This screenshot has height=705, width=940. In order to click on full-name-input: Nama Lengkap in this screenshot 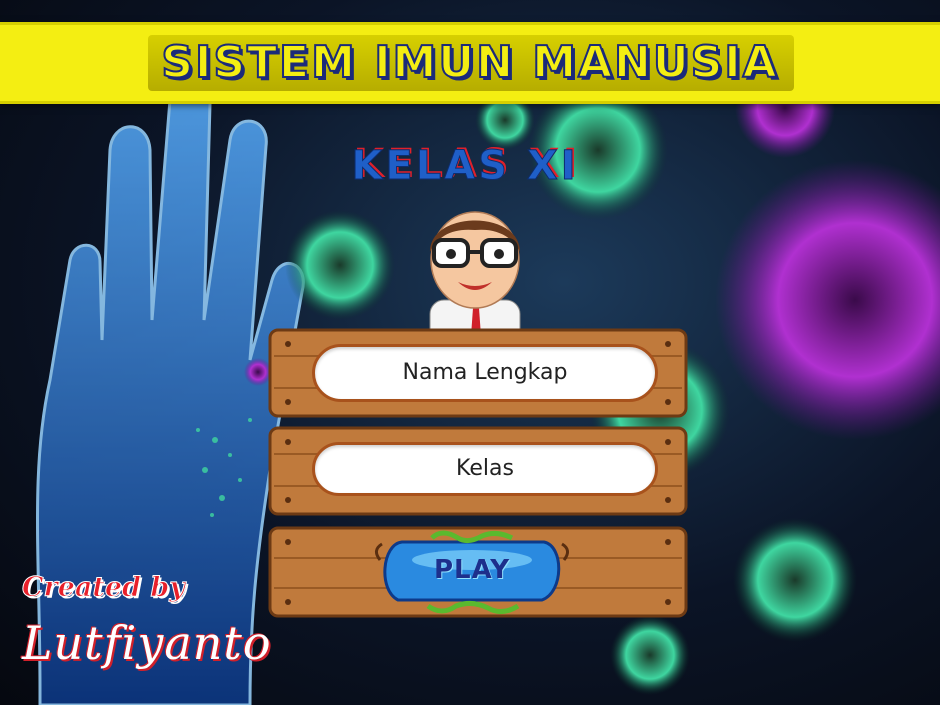, I will do `click(485, 373)`.